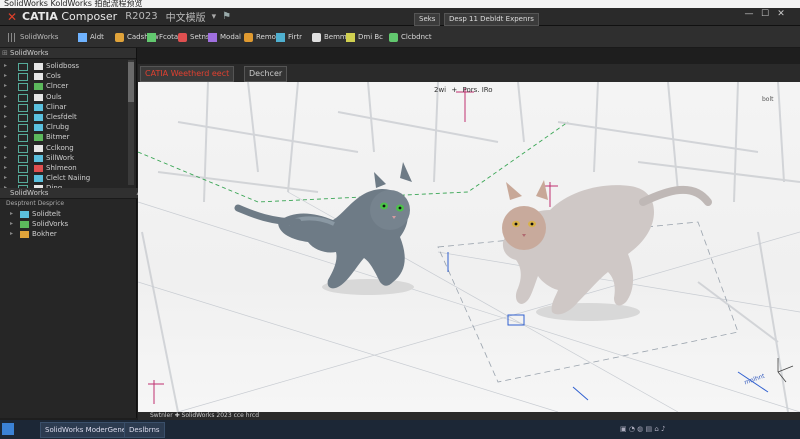 This screenshot has width=800, height=439. I want to click on command-tab-1: Seks, so click(427, 19).